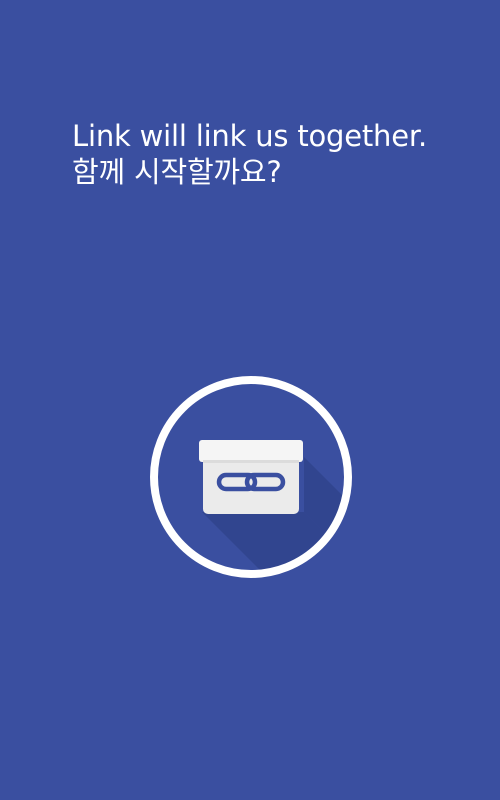  Describe the element at coordinates (251, 477) in the screenshot. I see `link-box-icon` at that location.